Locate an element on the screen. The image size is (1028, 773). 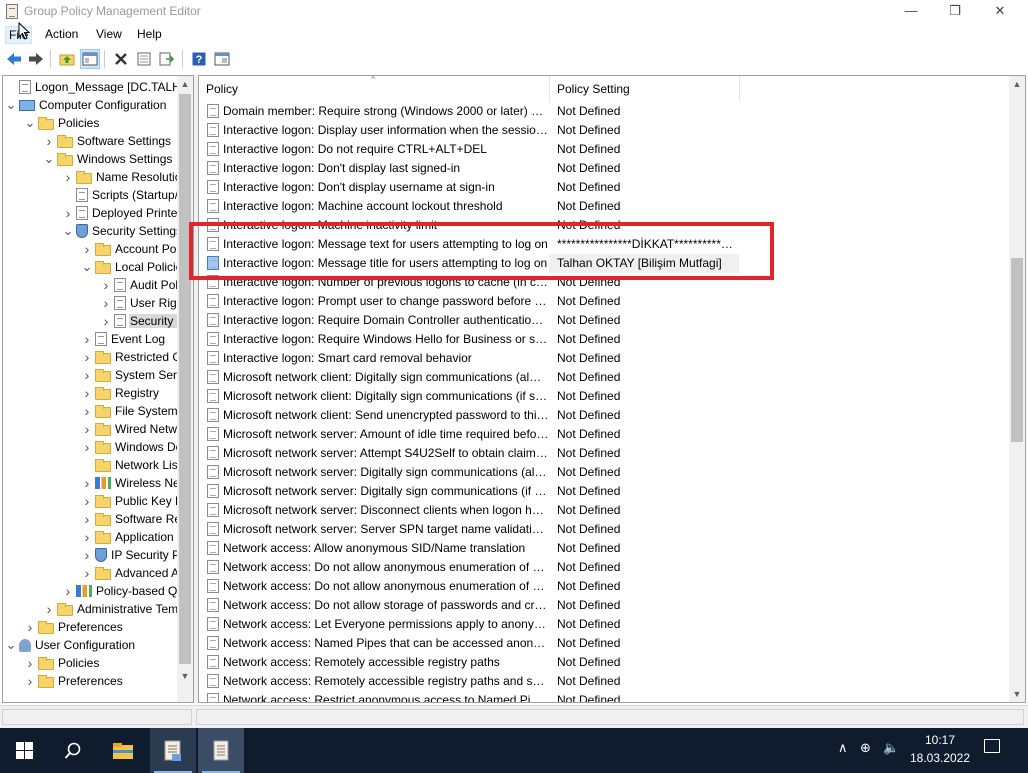
tree-item: › Public Key Policies is located at coordinates (129, 501).